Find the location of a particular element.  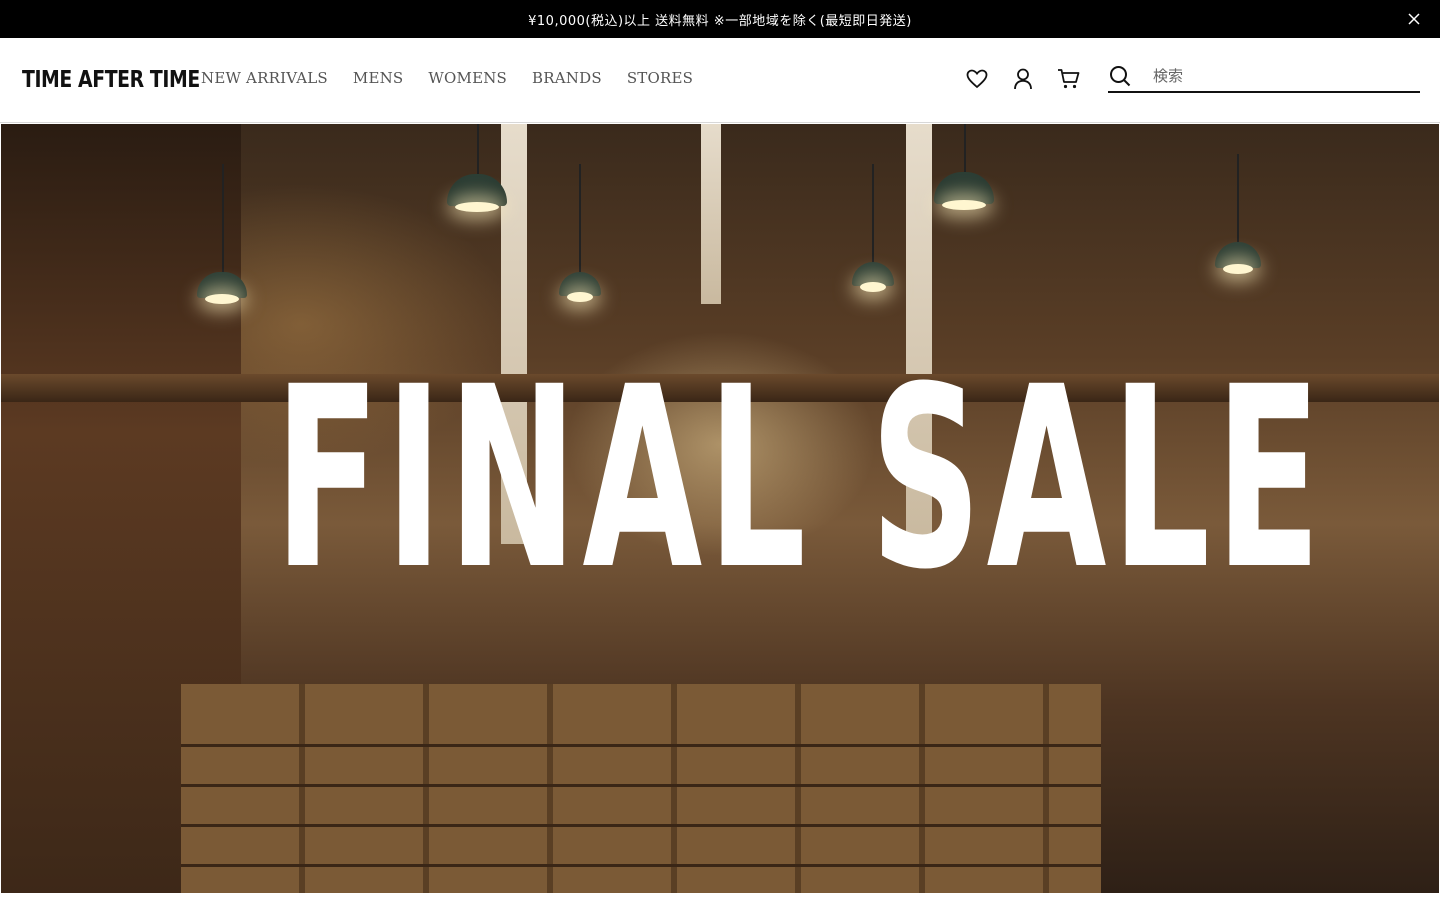

announcement-text: ¥10,000(税込)以上 送料無料 ※一部地域を除く(最短即日発送) is located at coordinates (720, 21).